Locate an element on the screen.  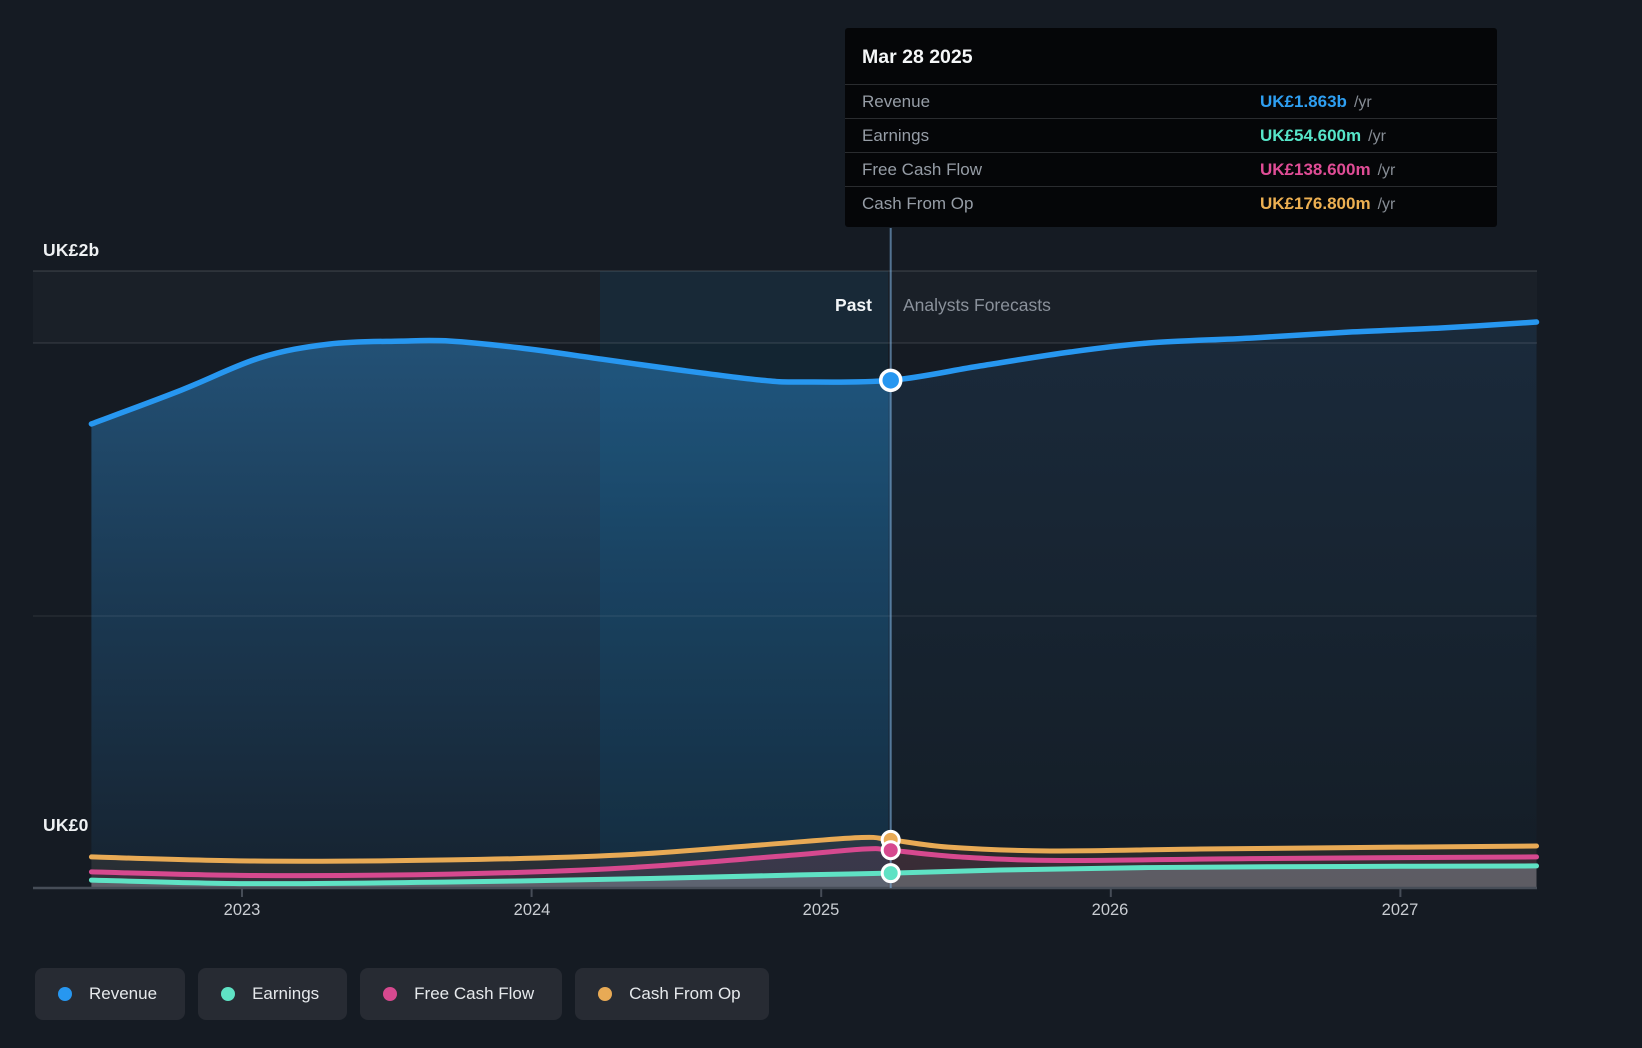
tooltip-date: Mar 28 2025 is located at coordinates (917, 57).